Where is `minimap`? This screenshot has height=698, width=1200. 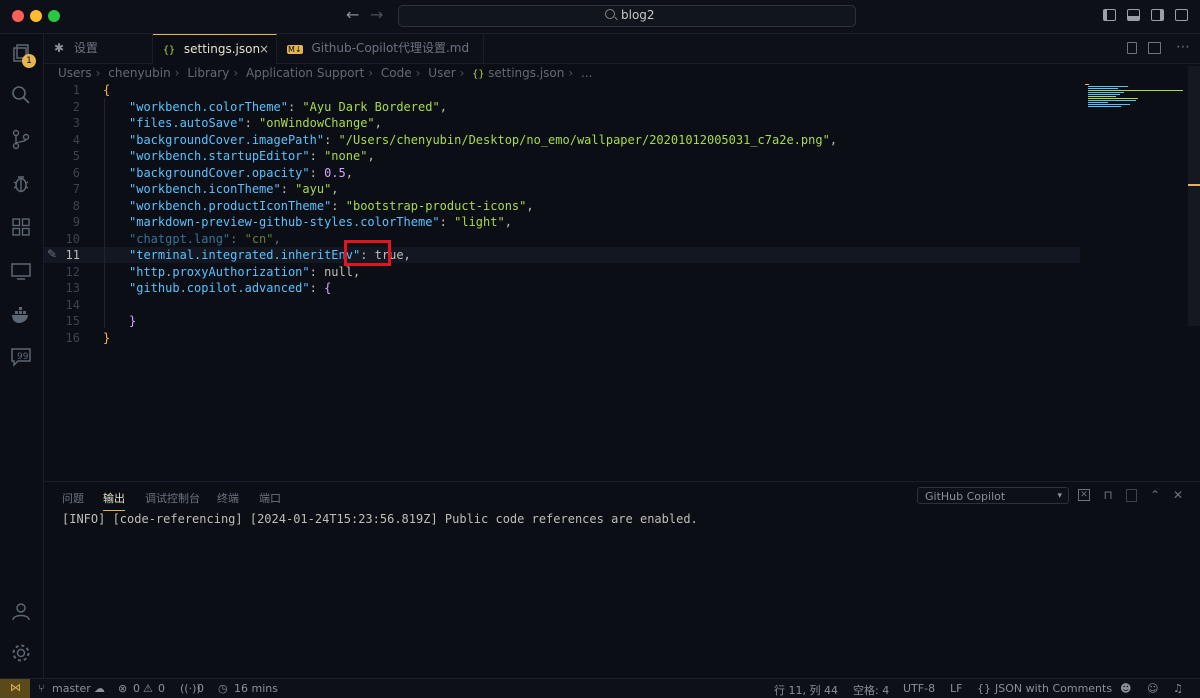
minimap is located at coordinates (1135, 99).